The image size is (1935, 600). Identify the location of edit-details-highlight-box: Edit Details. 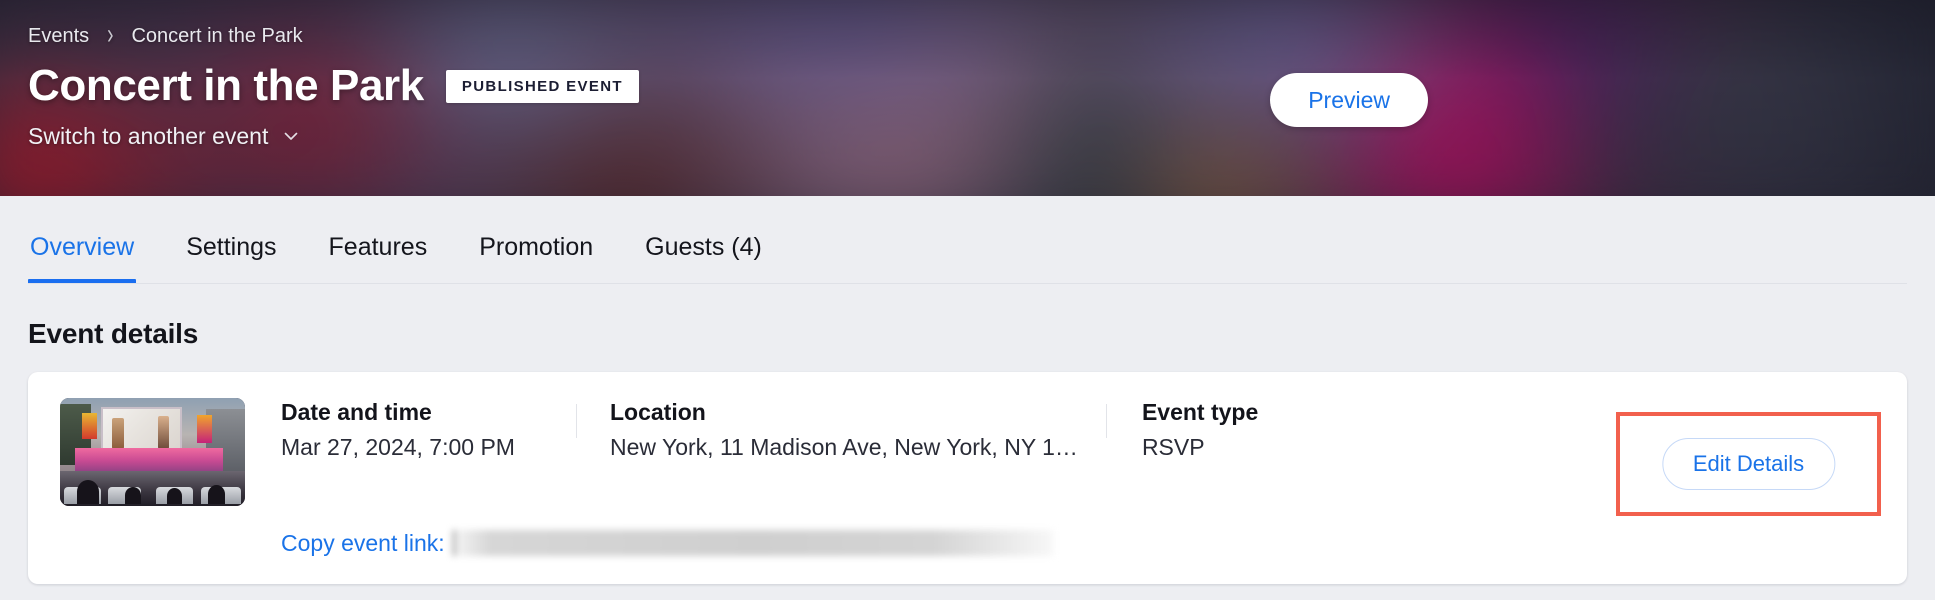
(1748, 464).